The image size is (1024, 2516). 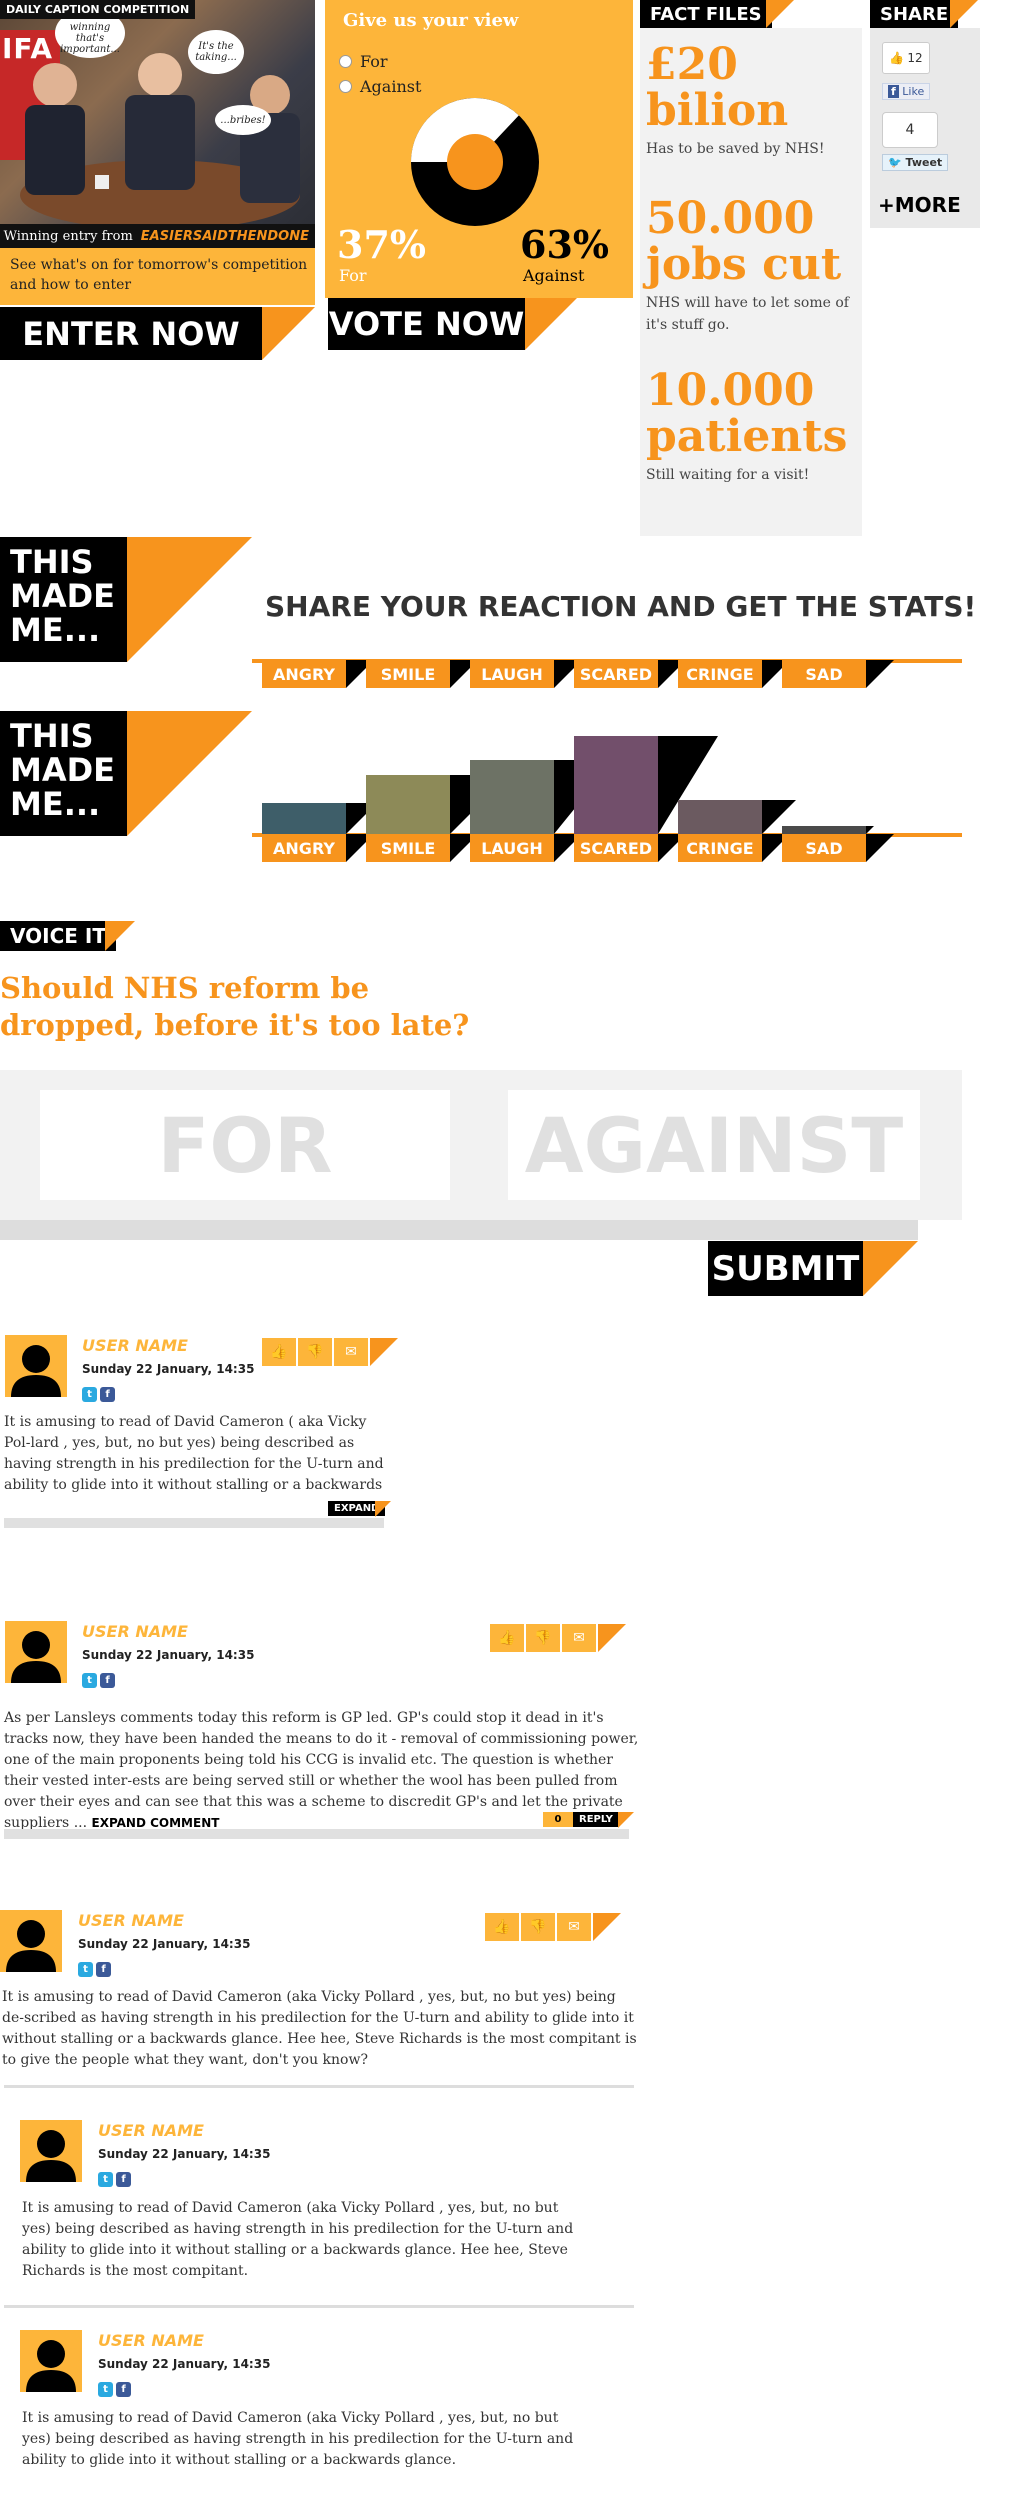 What do you see at coordinates (714, 1145) in the screenshot?
I see `against-vote-button: AGAINST` at bounding box center [714, 1145].